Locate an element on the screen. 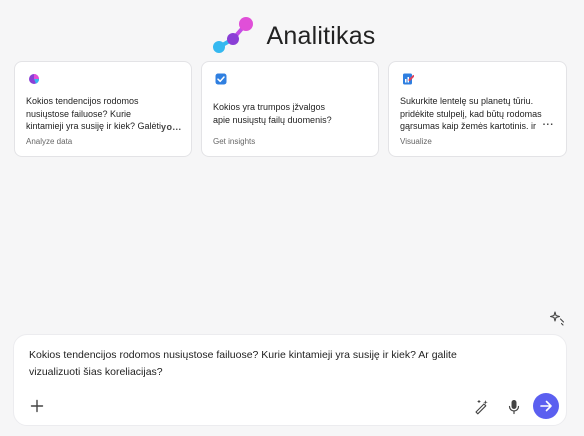  pie-chart-icon is located at coordinates (34, 79).